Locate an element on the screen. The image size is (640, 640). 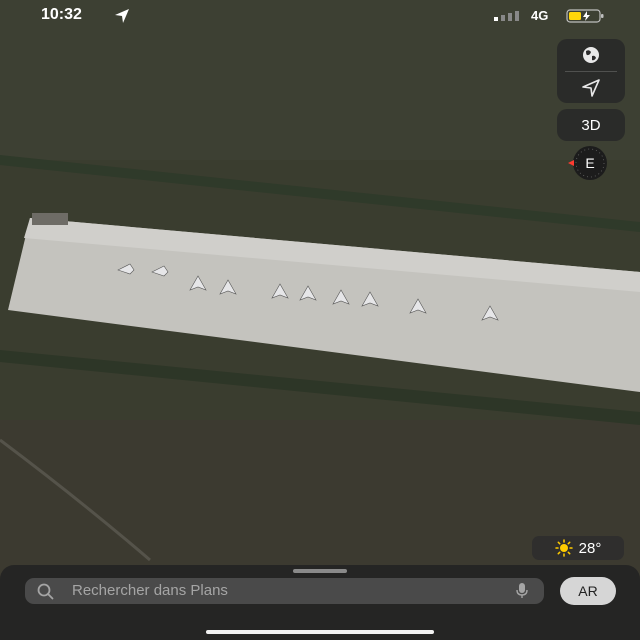
weather-chip: 28° is located at coordinates (578, 548).